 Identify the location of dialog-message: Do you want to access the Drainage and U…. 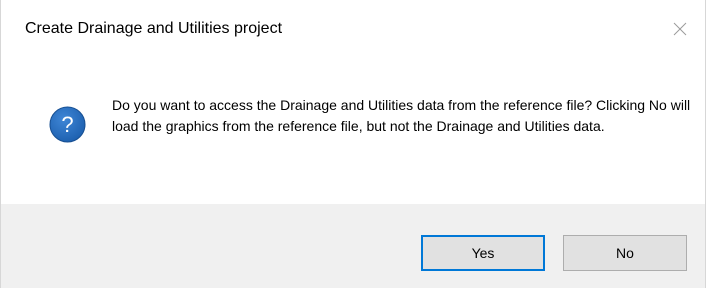
(401, 115).